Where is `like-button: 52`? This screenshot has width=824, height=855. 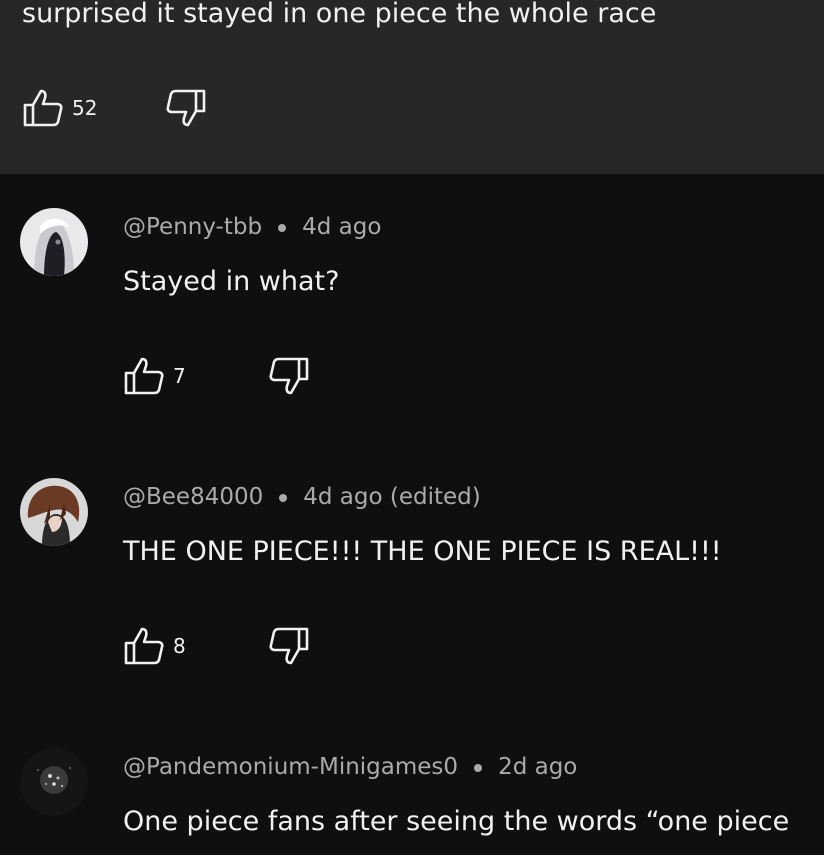 like-button: 52 is located at coordinates (59, 108).